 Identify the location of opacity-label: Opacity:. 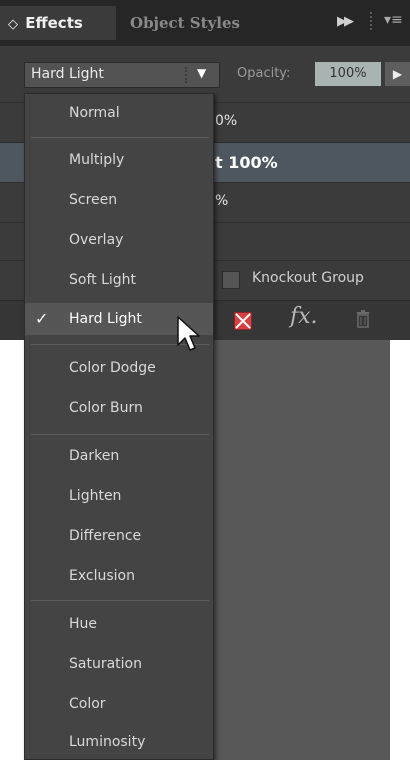
(264, 73).